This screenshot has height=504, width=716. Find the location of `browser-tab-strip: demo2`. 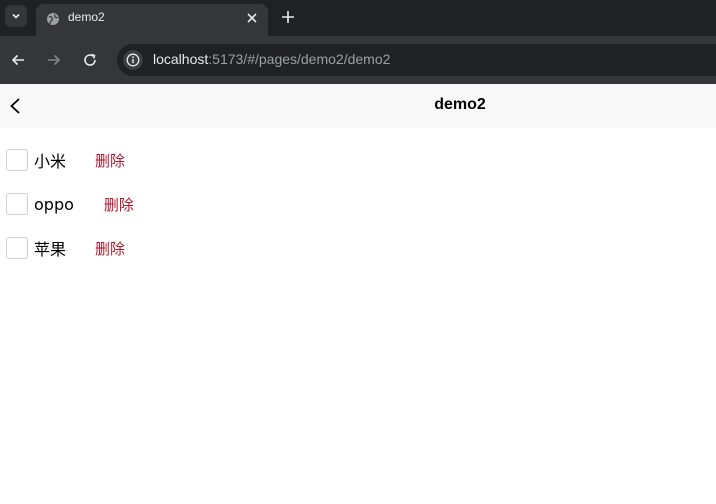

browser-tab-strip: demo2 is located at coordinates (358, 18).